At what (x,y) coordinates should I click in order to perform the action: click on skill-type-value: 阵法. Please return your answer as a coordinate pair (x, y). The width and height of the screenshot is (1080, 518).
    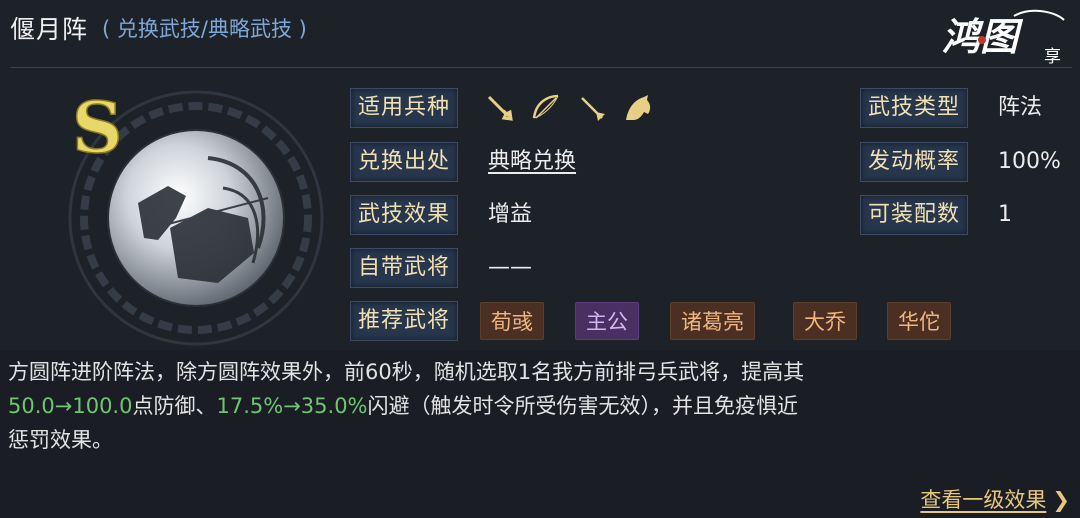
    Looking at the image, I should click on (1020, 107).